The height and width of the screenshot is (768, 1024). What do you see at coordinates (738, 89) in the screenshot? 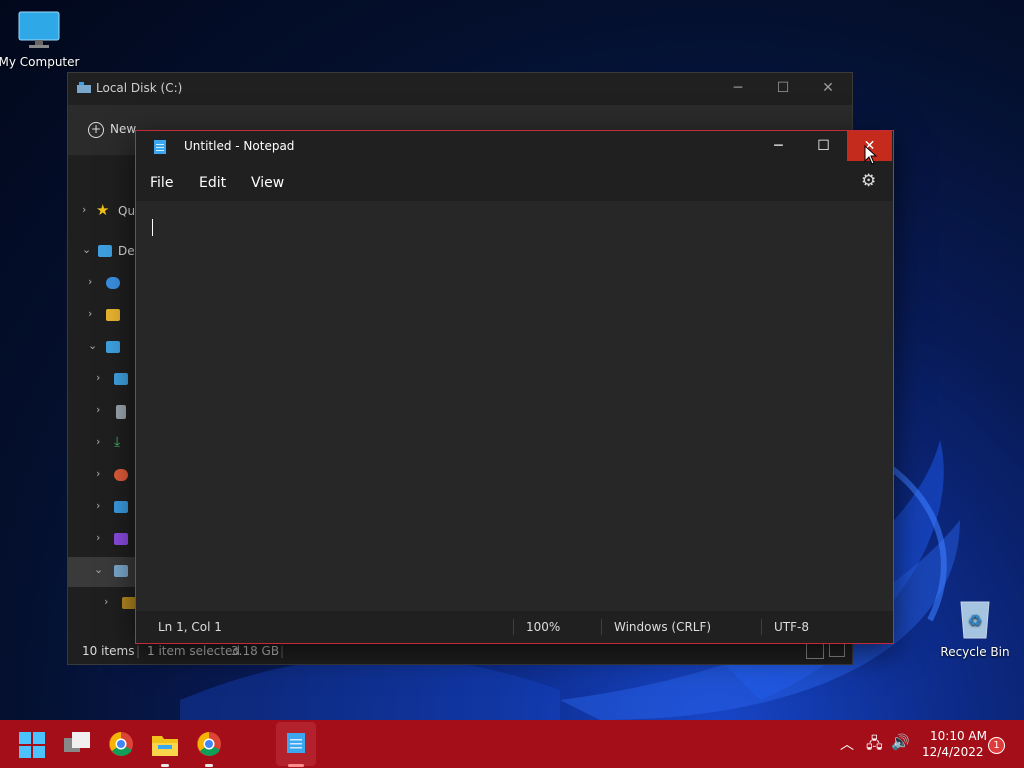
I see `explorer-minimize-button: ─` at bounding box center [738, 89].